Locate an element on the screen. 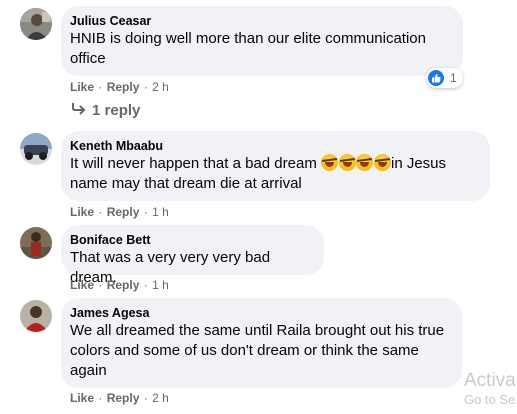  comment-author: Keneth Mbaabu is located at coordinates (274, 146).